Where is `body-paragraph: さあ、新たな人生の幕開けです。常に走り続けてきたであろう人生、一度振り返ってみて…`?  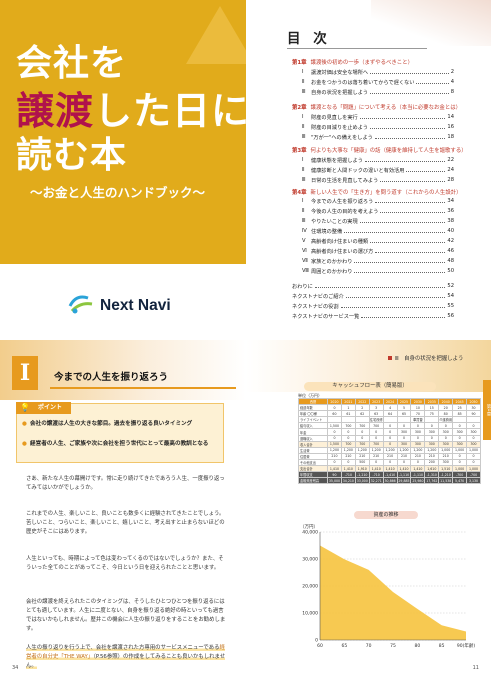 body-paragraph: さあ、新たな人生の幕開けです。常に走り続けてきたであろう人生、一度振り返ってみて… is located at coordinates (125, 483).